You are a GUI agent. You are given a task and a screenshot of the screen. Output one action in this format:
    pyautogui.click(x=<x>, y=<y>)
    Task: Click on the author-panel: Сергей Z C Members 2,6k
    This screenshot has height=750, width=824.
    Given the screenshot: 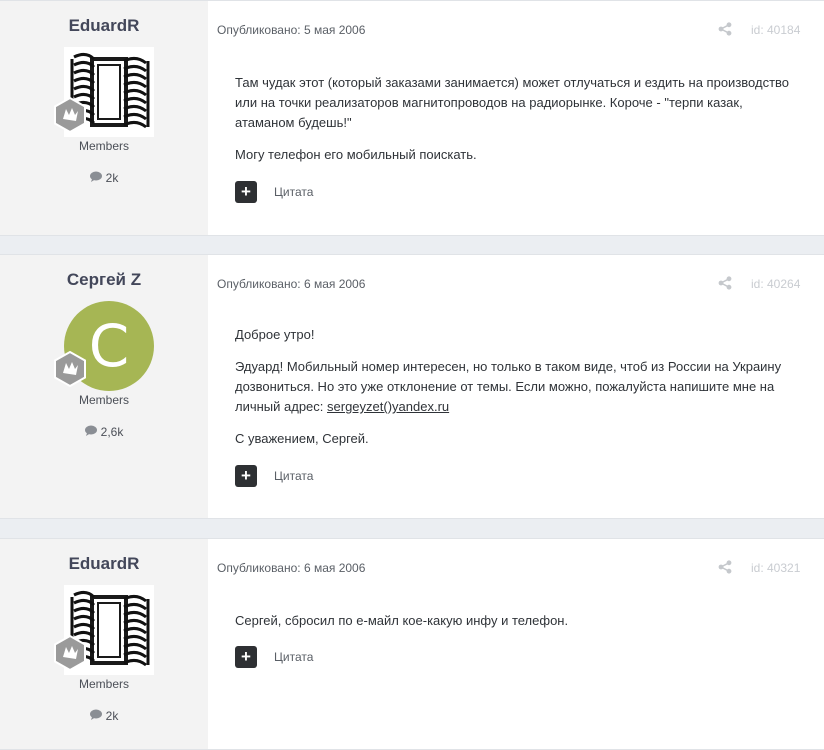 What is the action you would take?
    pyautogui.click(x=104, y=386)
    